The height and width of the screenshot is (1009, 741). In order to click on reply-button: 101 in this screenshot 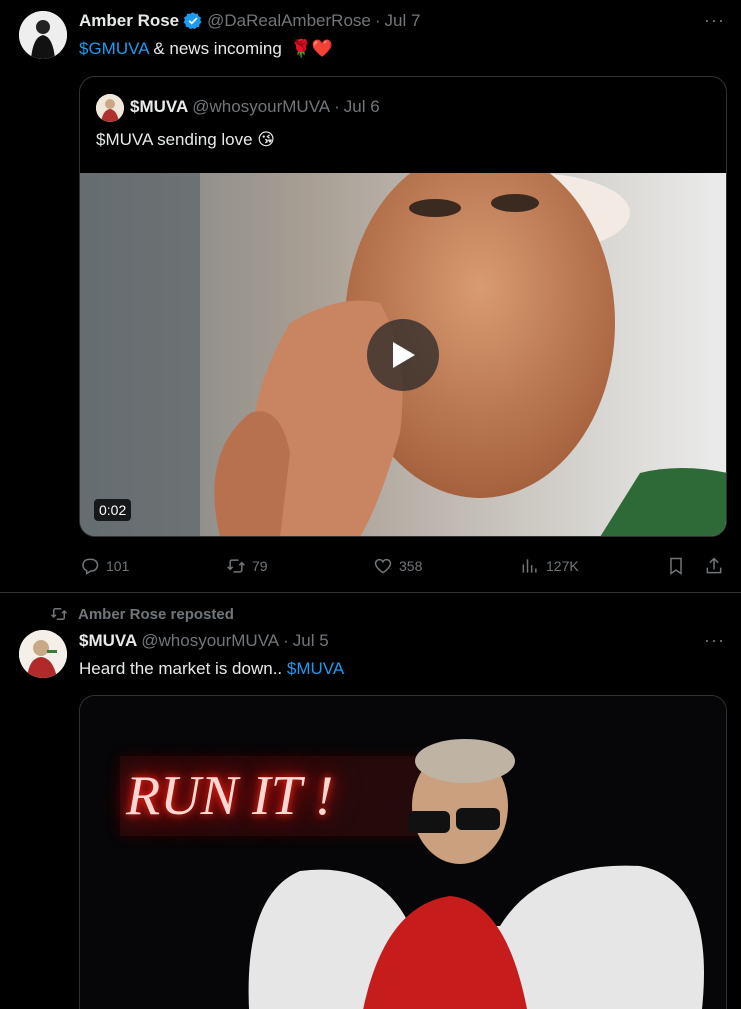, I will do `click(104, 566)`.